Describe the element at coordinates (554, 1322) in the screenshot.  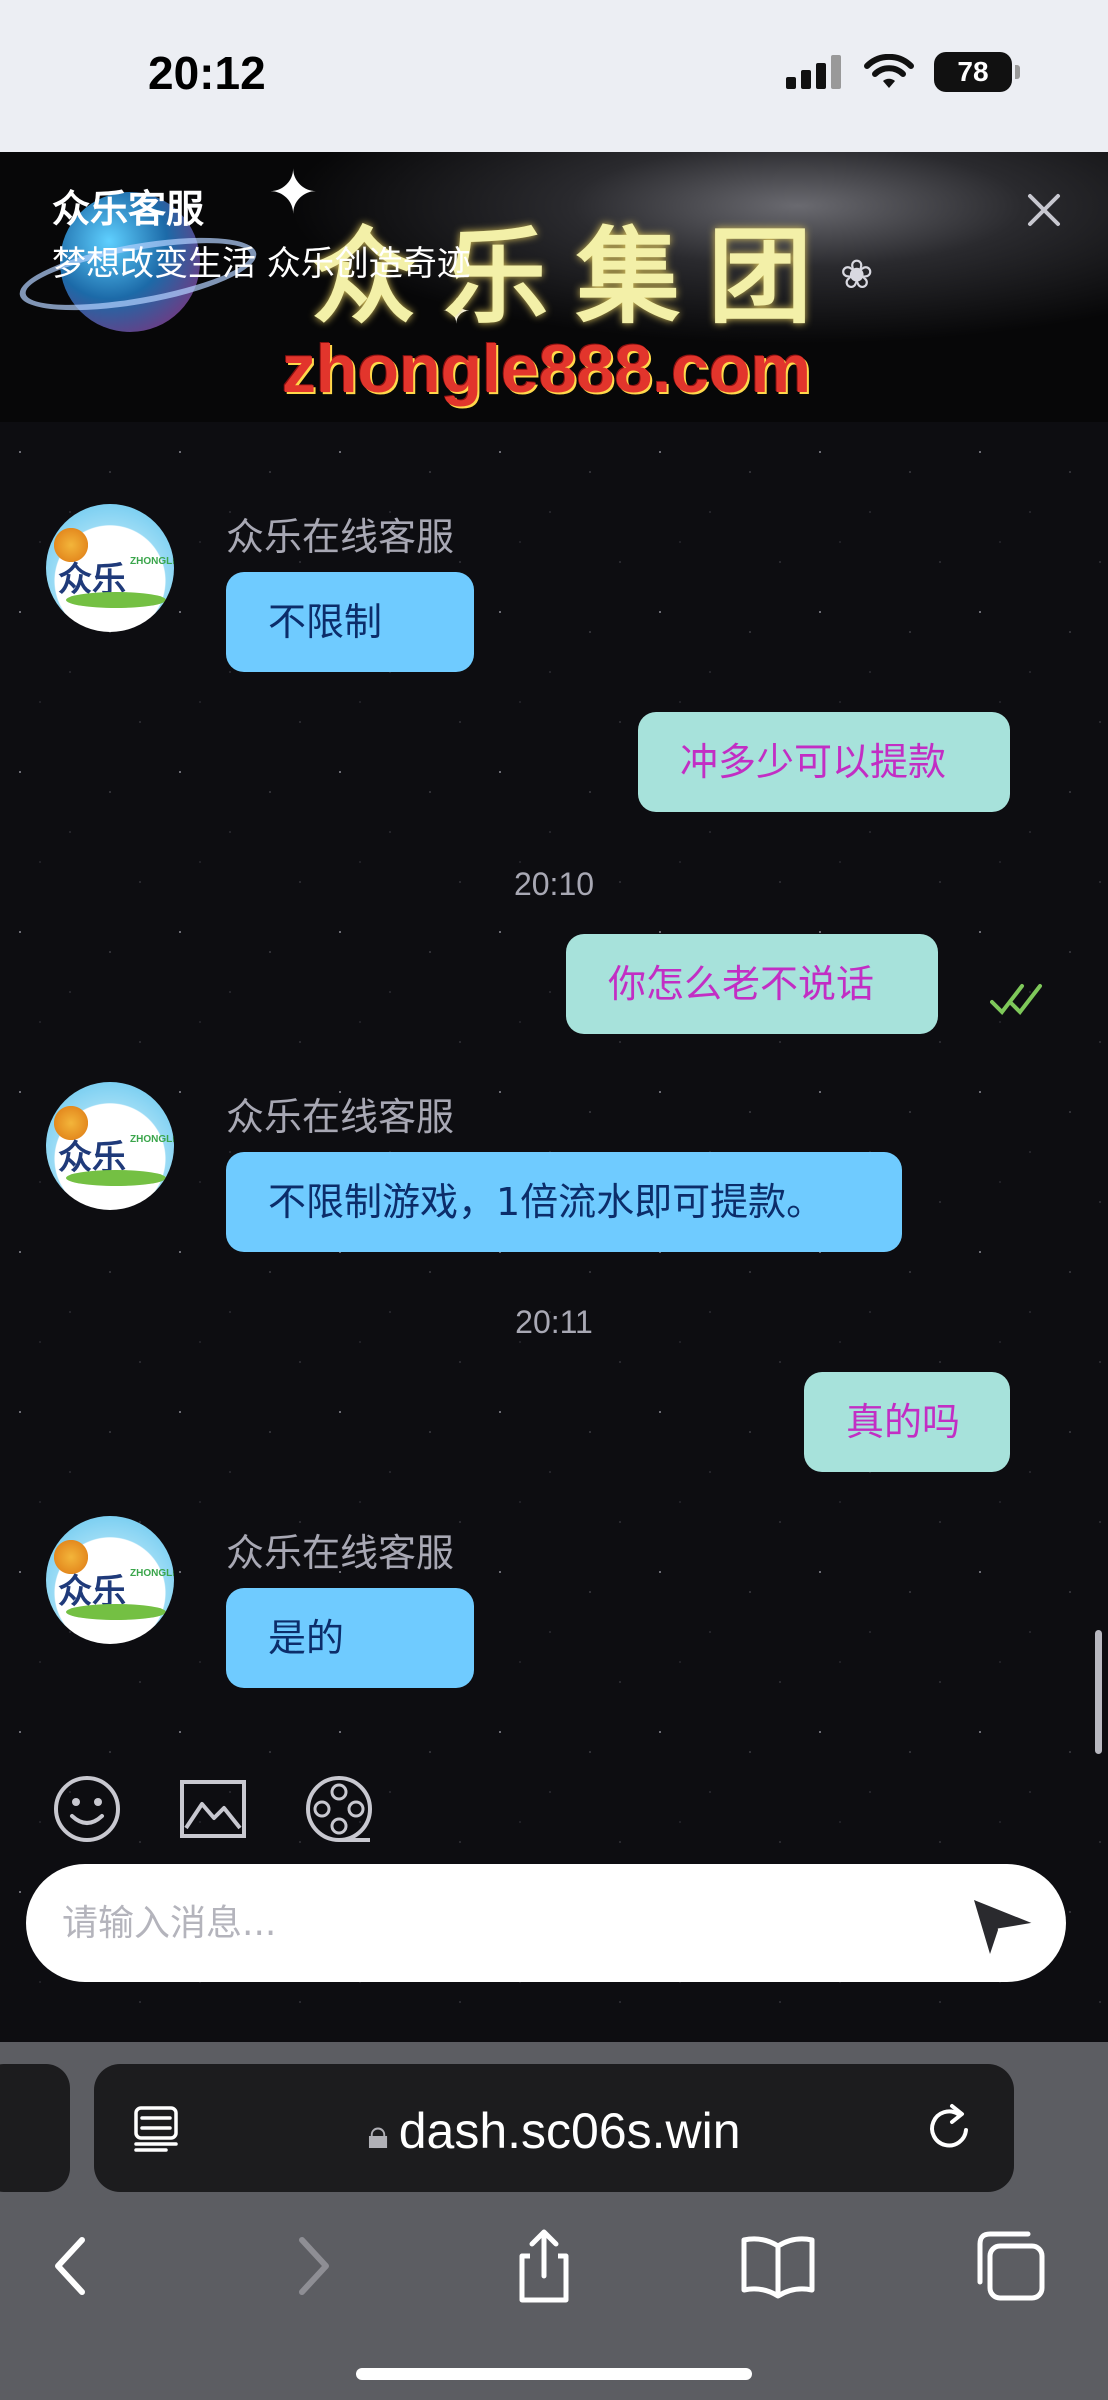
I see `message-timestamp: 20:11` at that location.